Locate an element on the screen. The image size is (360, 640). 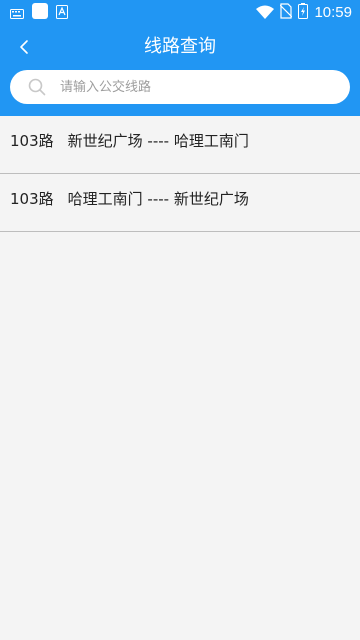
route-list-item: 103路 新世纪广场 ---- 哈理工南门 is located at coordinates (180, 145).